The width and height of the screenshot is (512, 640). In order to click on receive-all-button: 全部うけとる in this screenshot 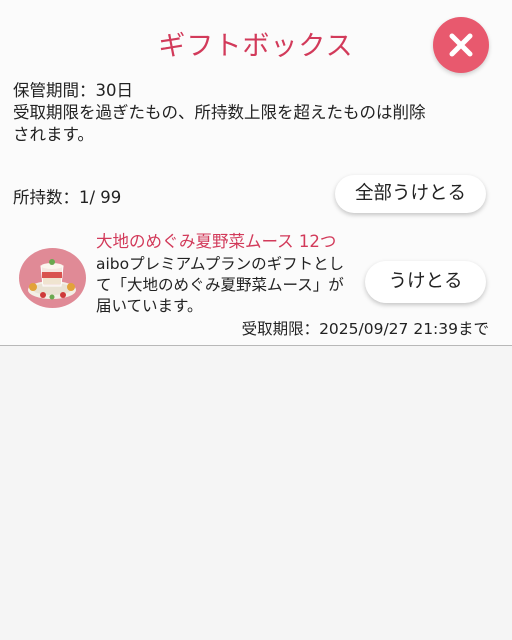, I will do `click(410, 194)`.